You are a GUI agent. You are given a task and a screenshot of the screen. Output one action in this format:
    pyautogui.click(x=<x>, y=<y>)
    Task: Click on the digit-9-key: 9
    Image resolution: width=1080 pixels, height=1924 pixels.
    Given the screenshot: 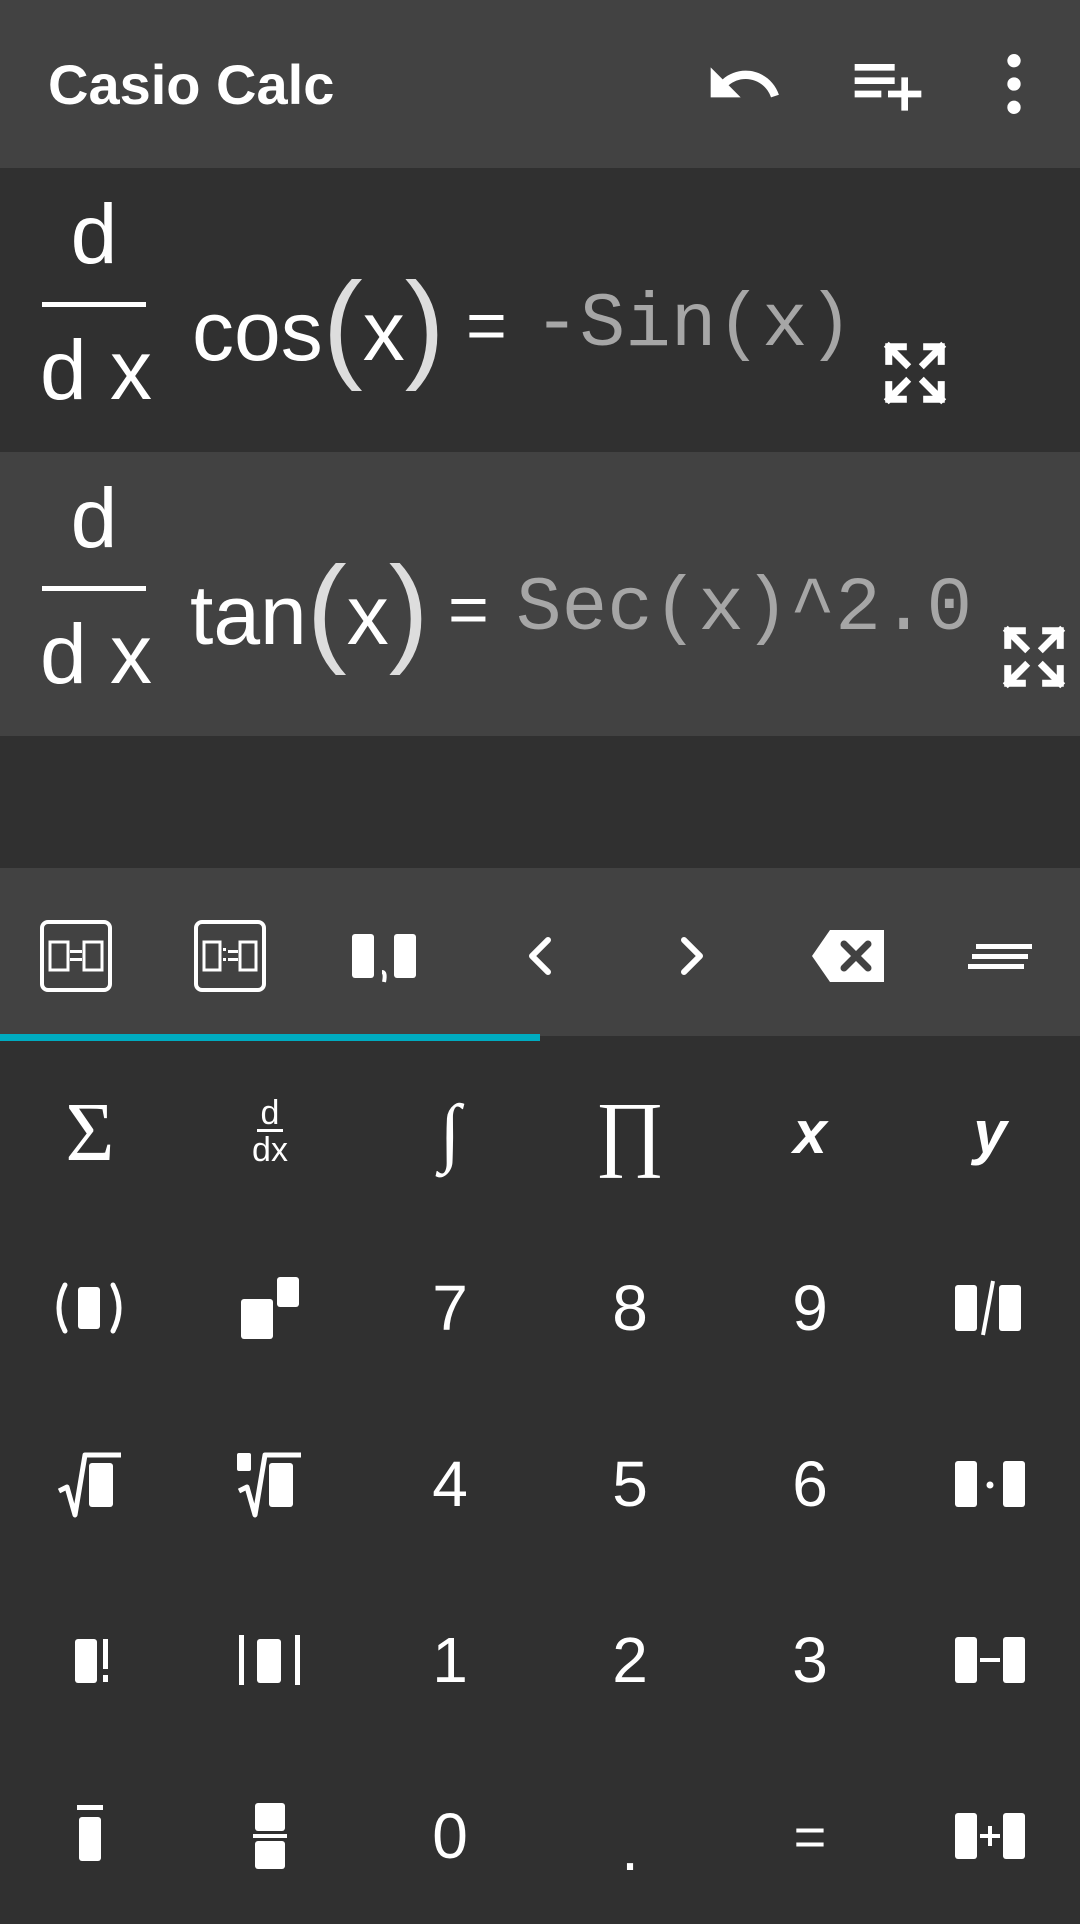 What is the action you would take?
    pyautogui.click(x=810, y=1308)
    